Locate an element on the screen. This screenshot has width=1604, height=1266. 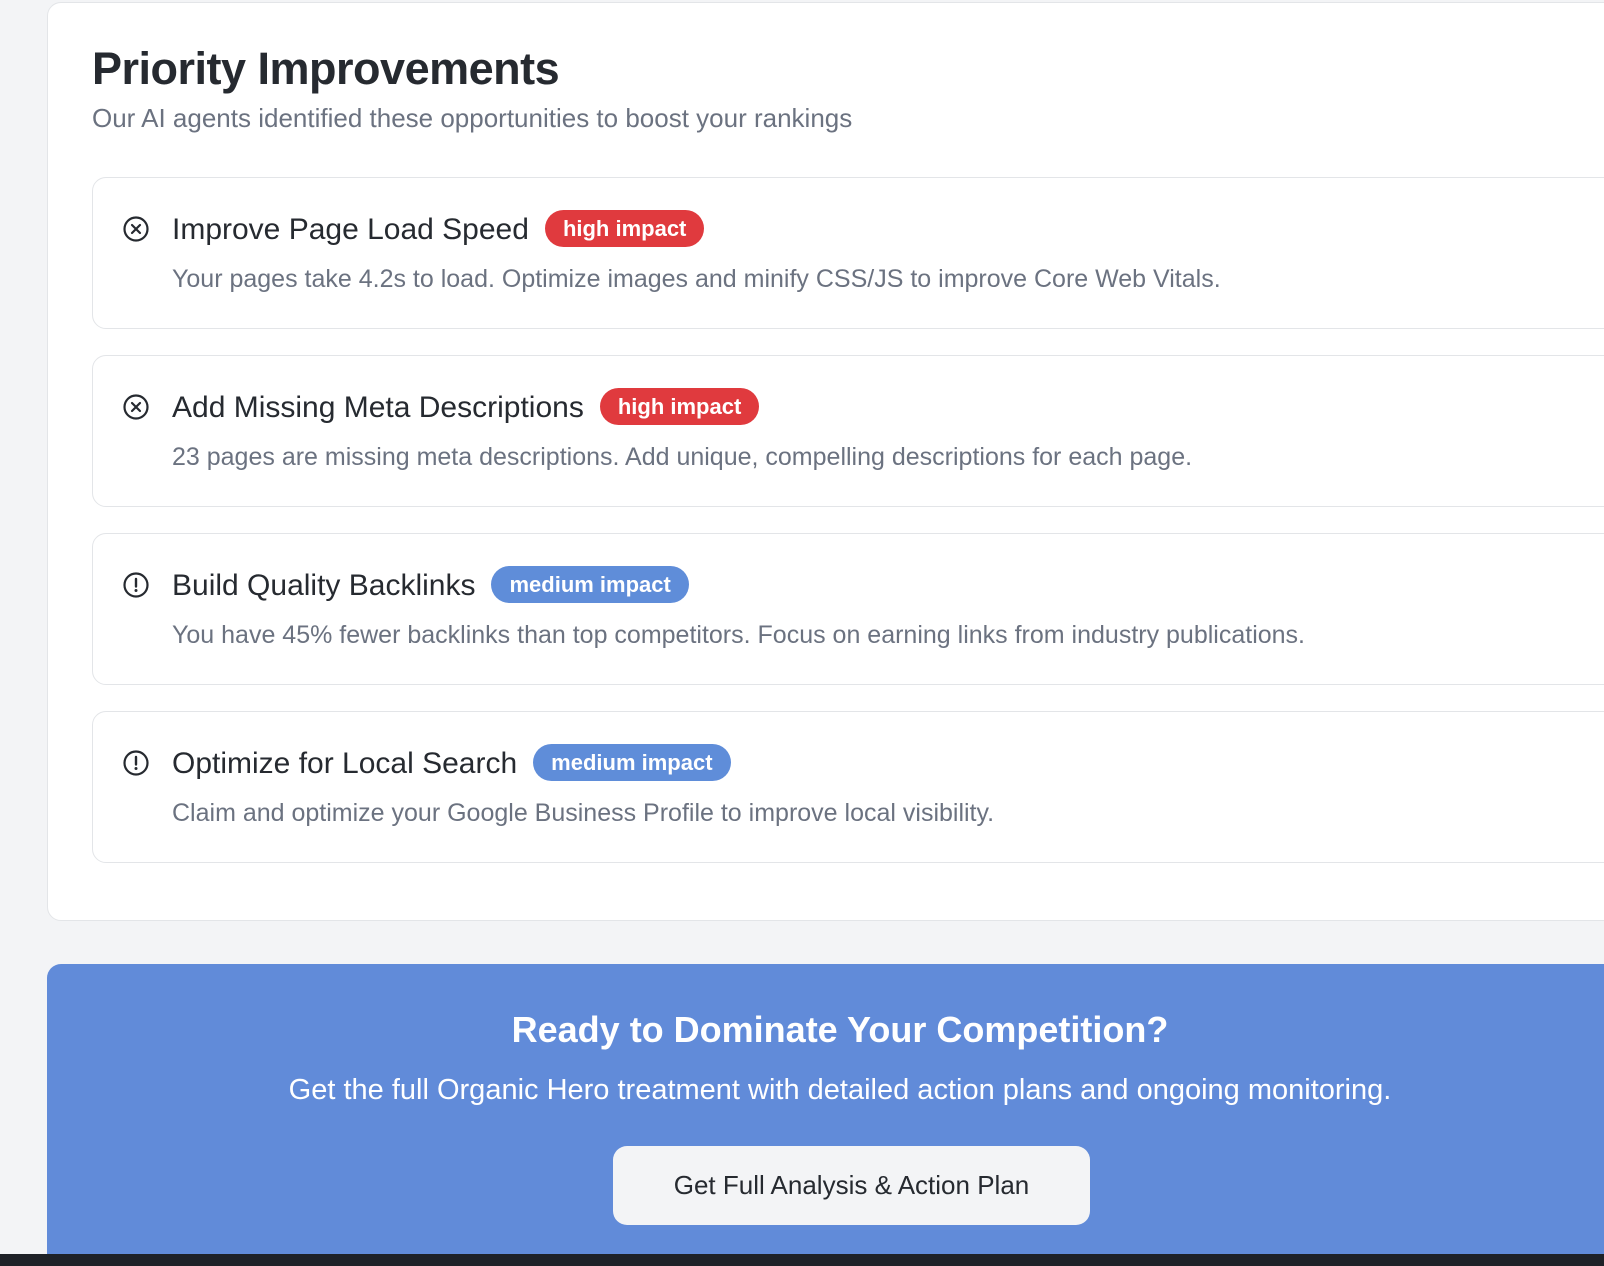
cta-title: Ready to Dominate Your Competition? is located at coordinates (840, 1029).